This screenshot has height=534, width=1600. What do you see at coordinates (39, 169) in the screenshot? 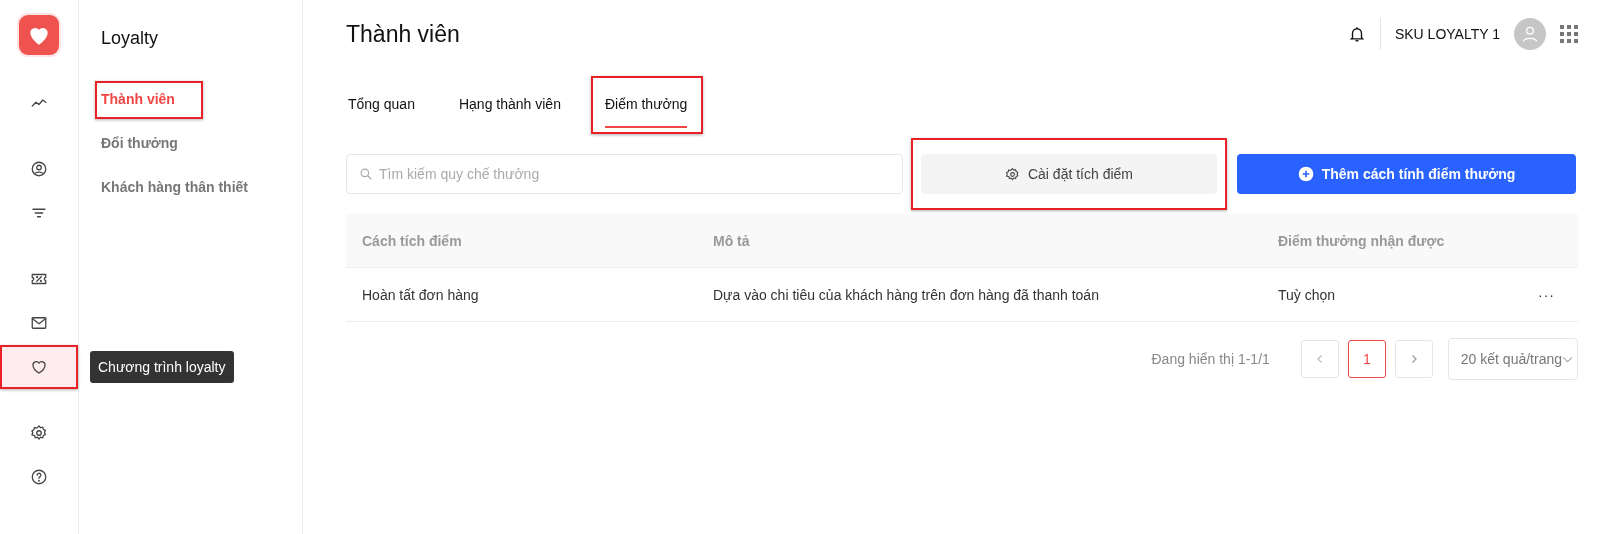
I see `user-circle-icon` at bounding box center [39, 169].